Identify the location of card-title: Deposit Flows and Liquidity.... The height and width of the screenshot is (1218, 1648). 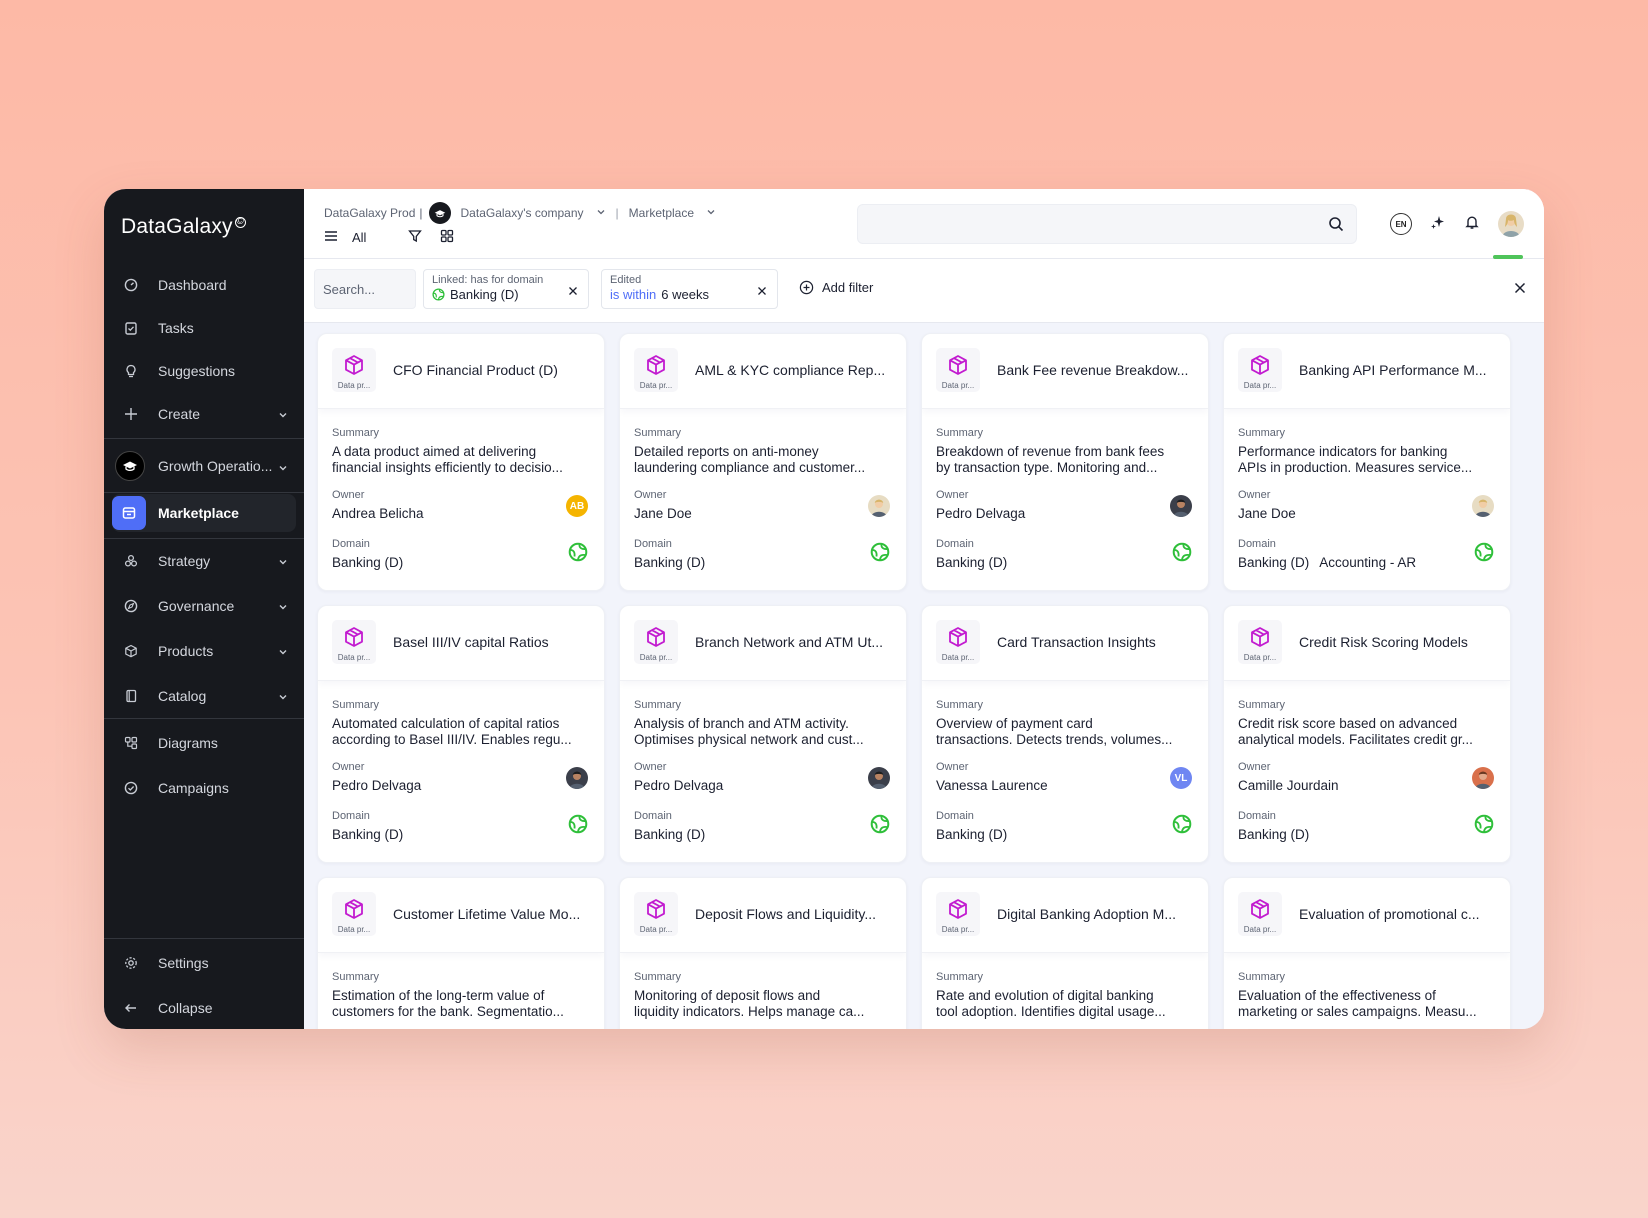
(797, 914).